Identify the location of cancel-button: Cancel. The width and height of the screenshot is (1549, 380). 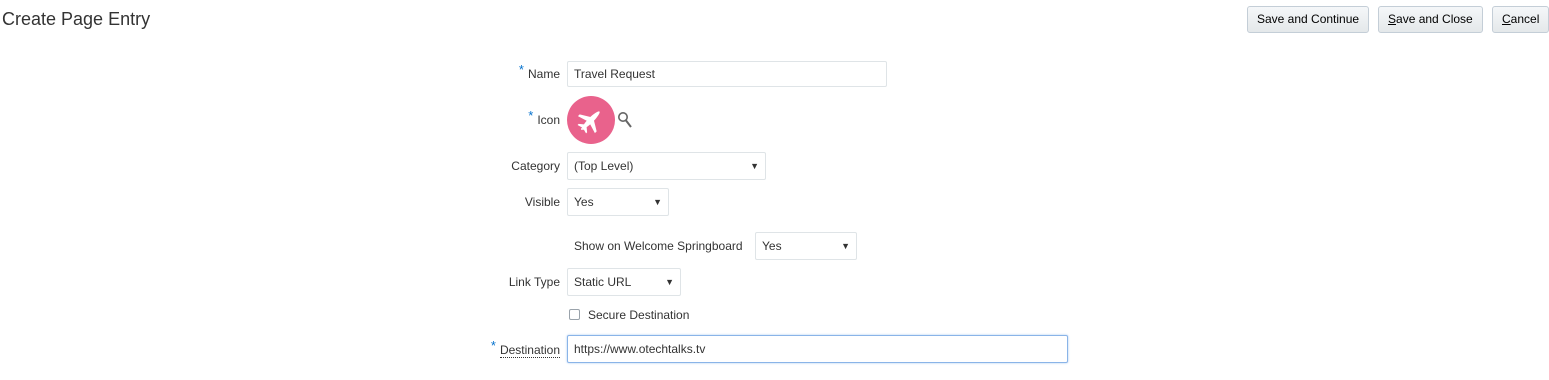
(1520, 19).